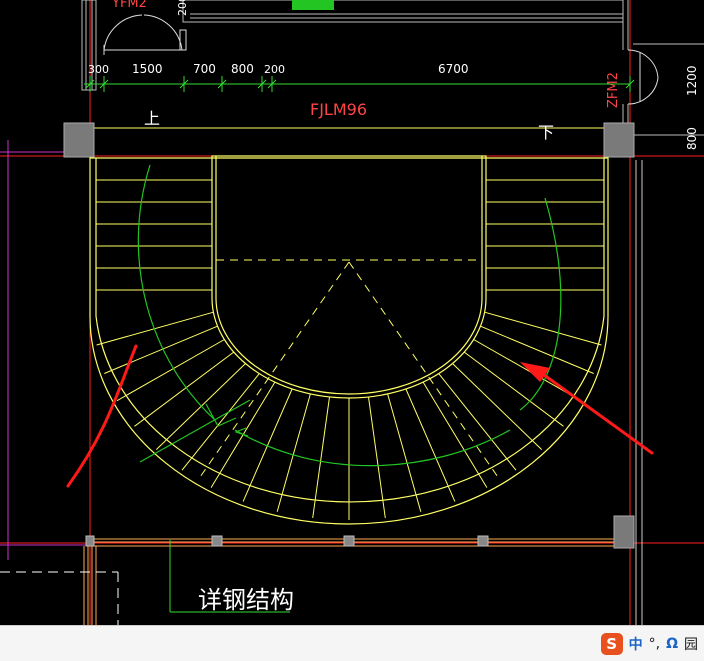  I want to click on down-label: 下, so click(546, 132).